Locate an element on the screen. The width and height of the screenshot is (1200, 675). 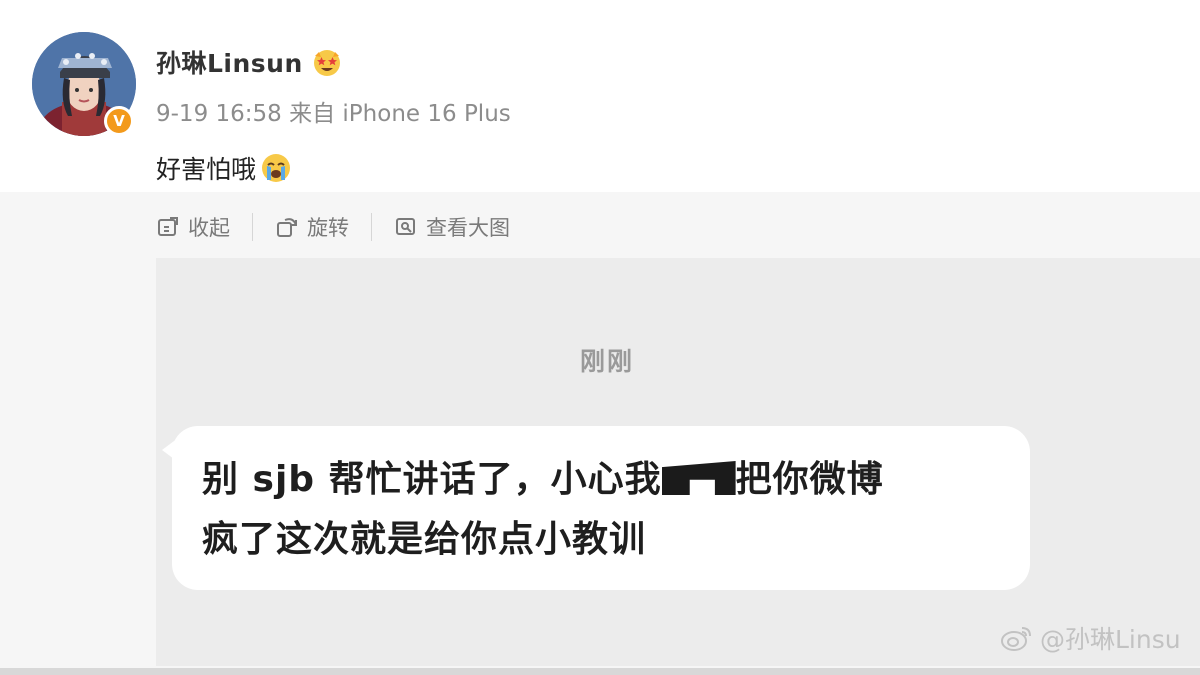
collapse-icon is located at coordinates (168, 226).